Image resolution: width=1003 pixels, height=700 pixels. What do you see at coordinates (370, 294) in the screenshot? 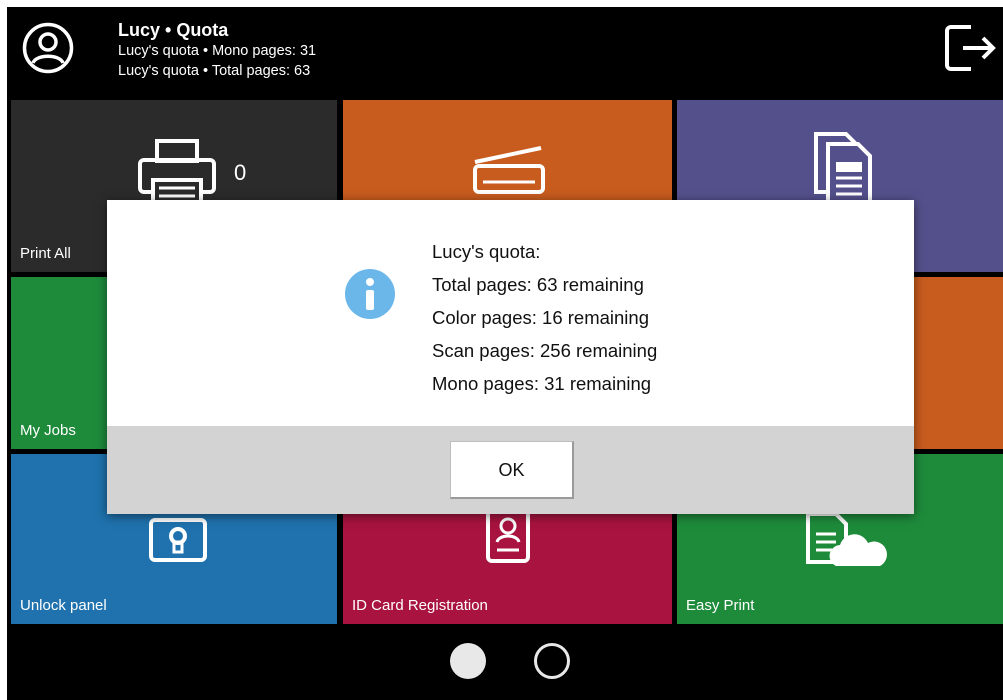
I see `info-icon` at bounding box center [370, 294].